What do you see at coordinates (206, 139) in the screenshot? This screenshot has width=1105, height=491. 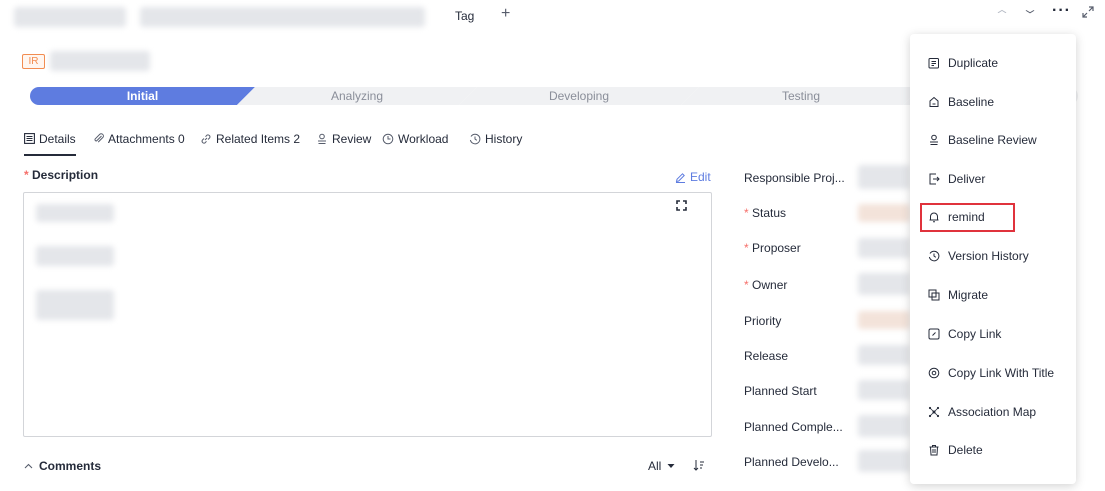 I see `link-icon` at bounding box center [206, 139].